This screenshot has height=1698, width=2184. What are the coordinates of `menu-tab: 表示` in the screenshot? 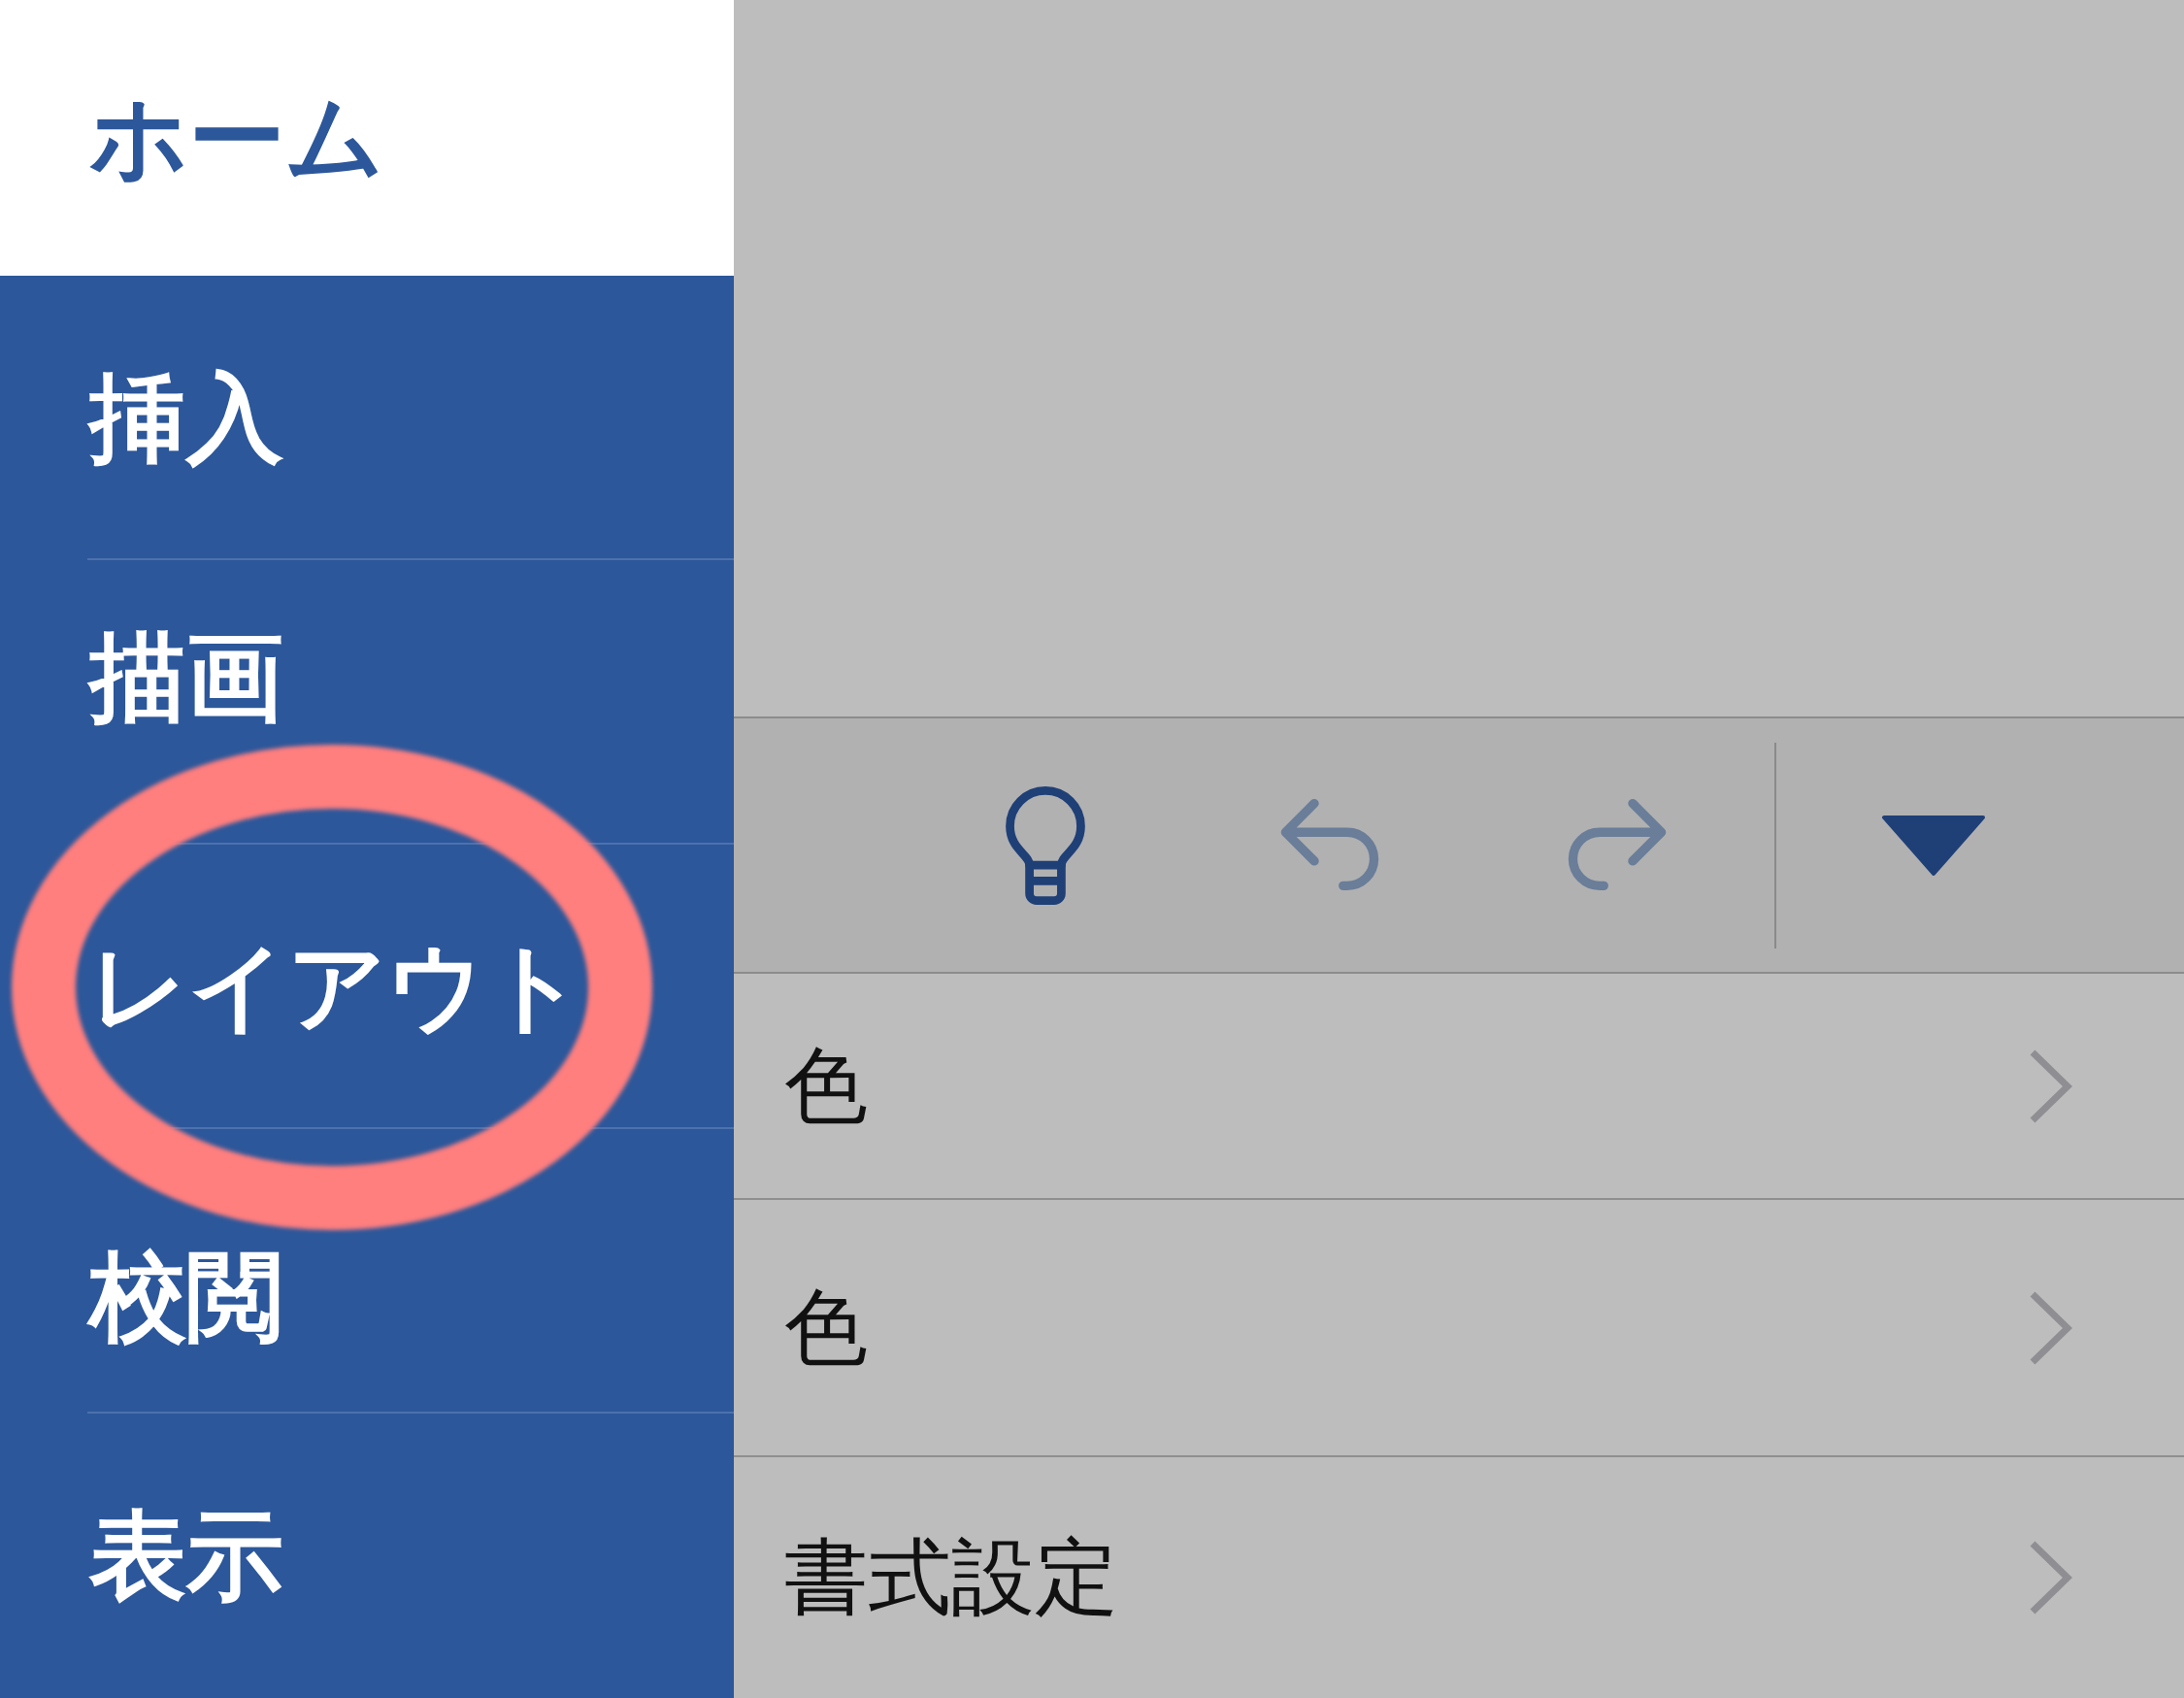 It's located at (367, 1556).